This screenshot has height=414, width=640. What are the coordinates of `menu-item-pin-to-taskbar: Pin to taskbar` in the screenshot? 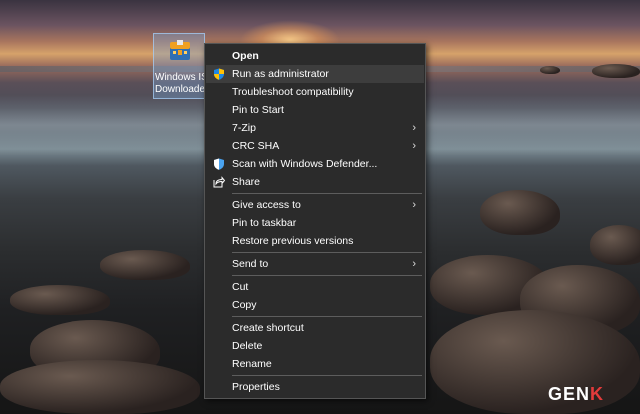 It's located at (315, 223).